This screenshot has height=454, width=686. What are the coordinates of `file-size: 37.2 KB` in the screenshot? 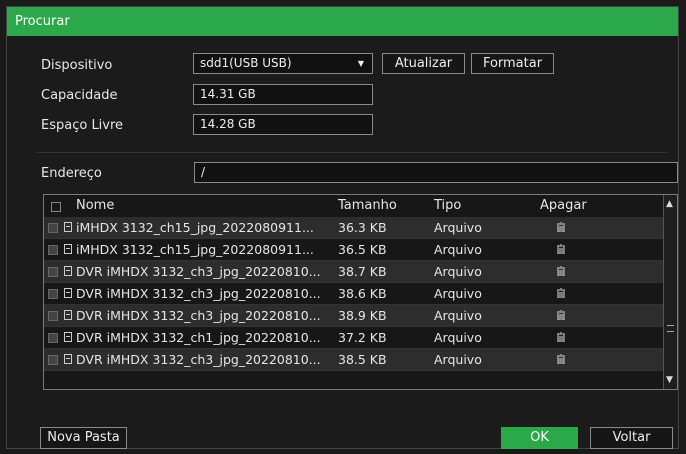 It's located at (362, 337).